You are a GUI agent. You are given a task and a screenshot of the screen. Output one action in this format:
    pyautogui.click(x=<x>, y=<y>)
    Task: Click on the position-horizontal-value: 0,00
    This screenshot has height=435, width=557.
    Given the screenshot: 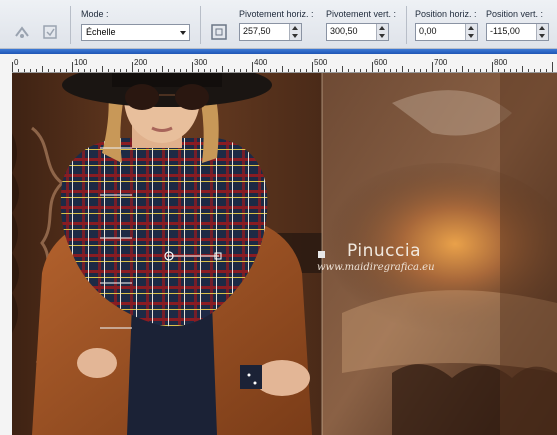 What is the action you would take?
    pyautogui.click(x=428, y=31)
    